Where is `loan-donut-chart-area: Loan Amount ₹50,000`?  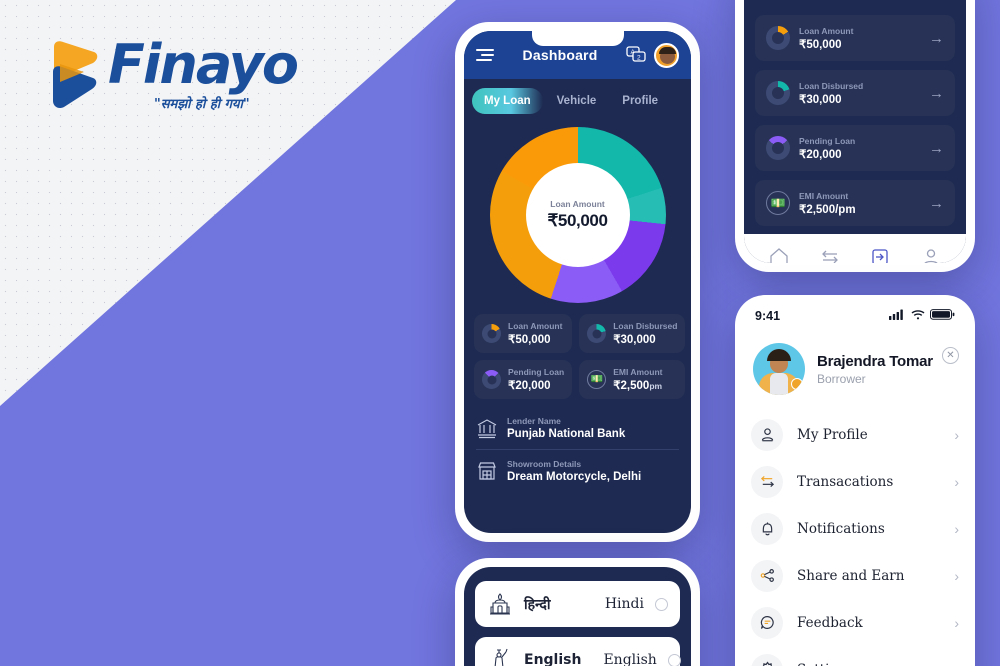
loan-donut-chart-area: Loan Amount ₹50,000 is located at coordinates (577, 215).